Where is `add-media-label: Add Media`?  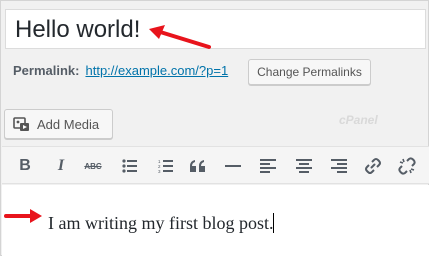 add-media-label: Add Media is located at coordinates (68, 124).